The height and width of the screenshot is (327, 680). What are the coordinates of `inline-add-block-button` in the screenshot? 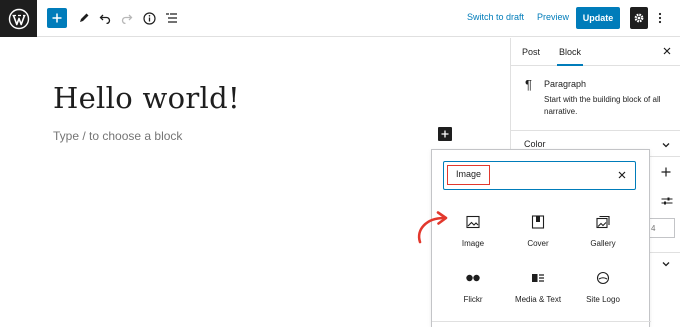 It's located at (445, 134).